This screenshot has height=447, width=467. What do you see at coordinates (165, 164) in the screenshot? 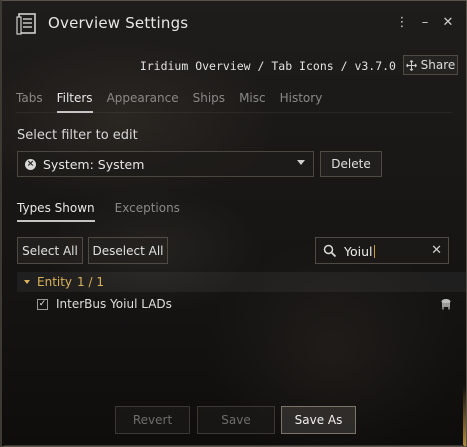
I see `filter-select: × System: System` at bounding box center [165, 164].